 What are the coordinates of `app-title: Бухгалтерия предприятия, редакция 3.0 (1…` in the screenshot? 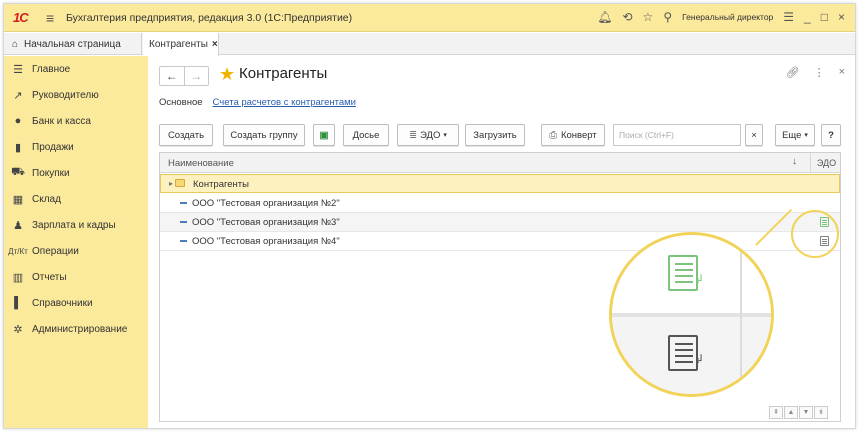 It's located at (209, 18).